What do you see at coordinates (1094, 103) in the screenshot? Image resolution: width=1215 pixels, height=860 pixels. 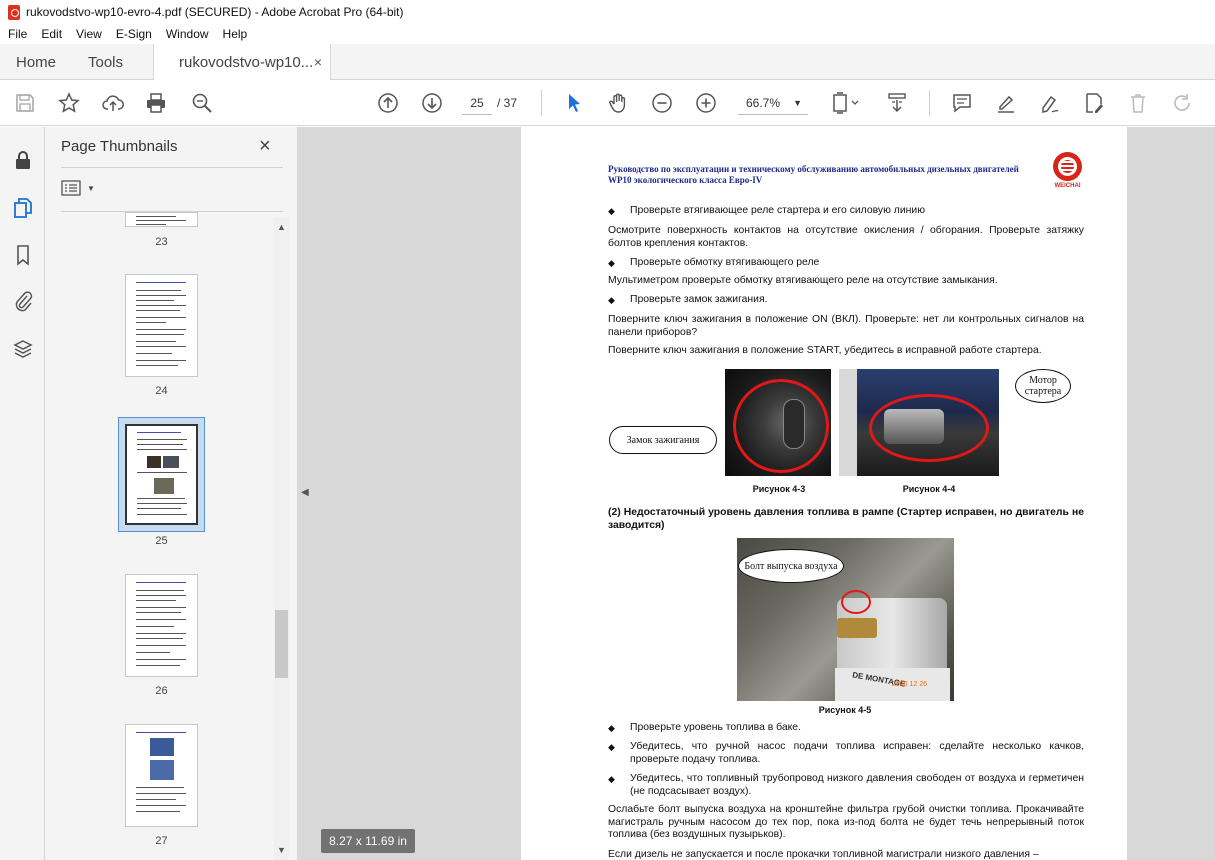 I see `edit-pdf-icon` at bounding box center [1094, 103].